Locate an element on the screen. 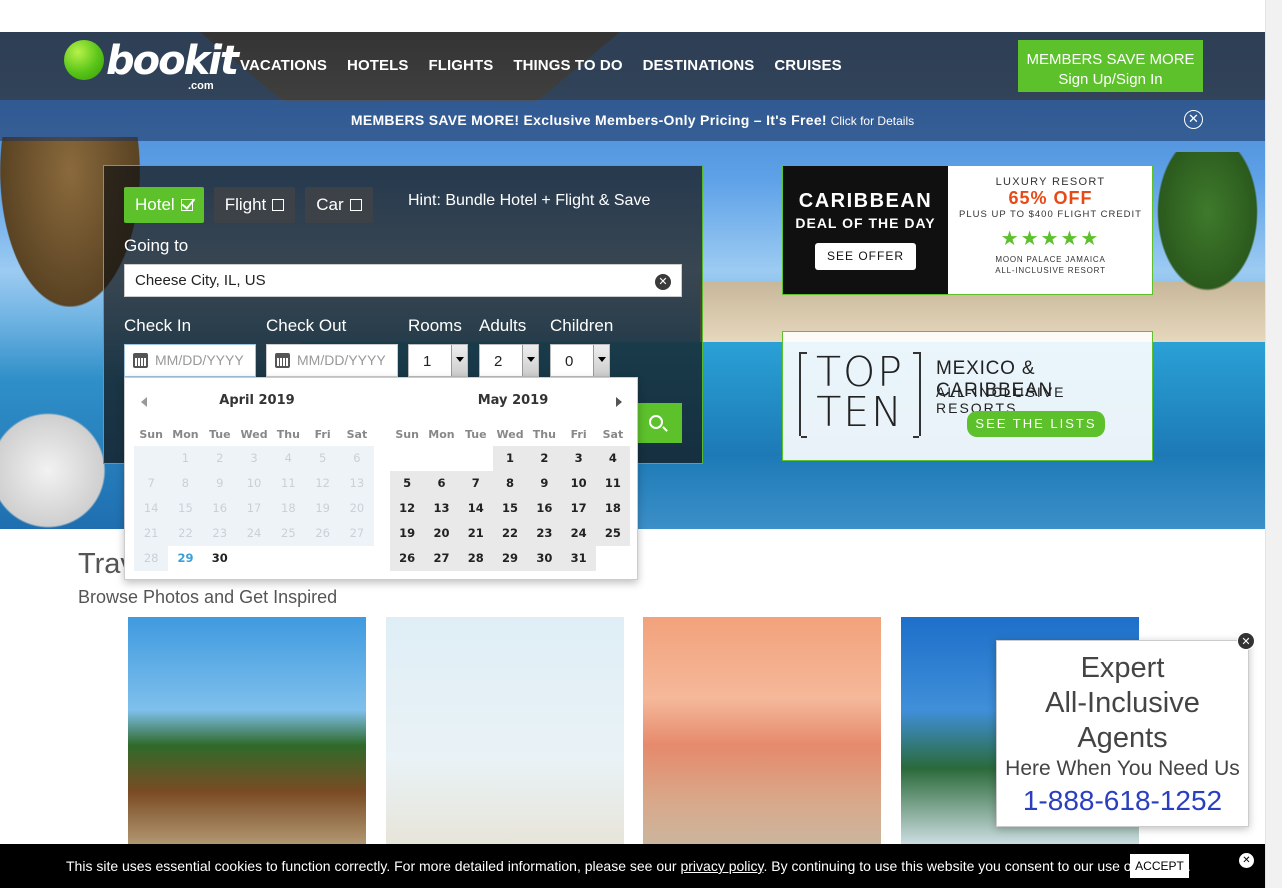 The image size is (1282, 888). nav-vacations: VACATIONS is located at coordinates (283, 65).